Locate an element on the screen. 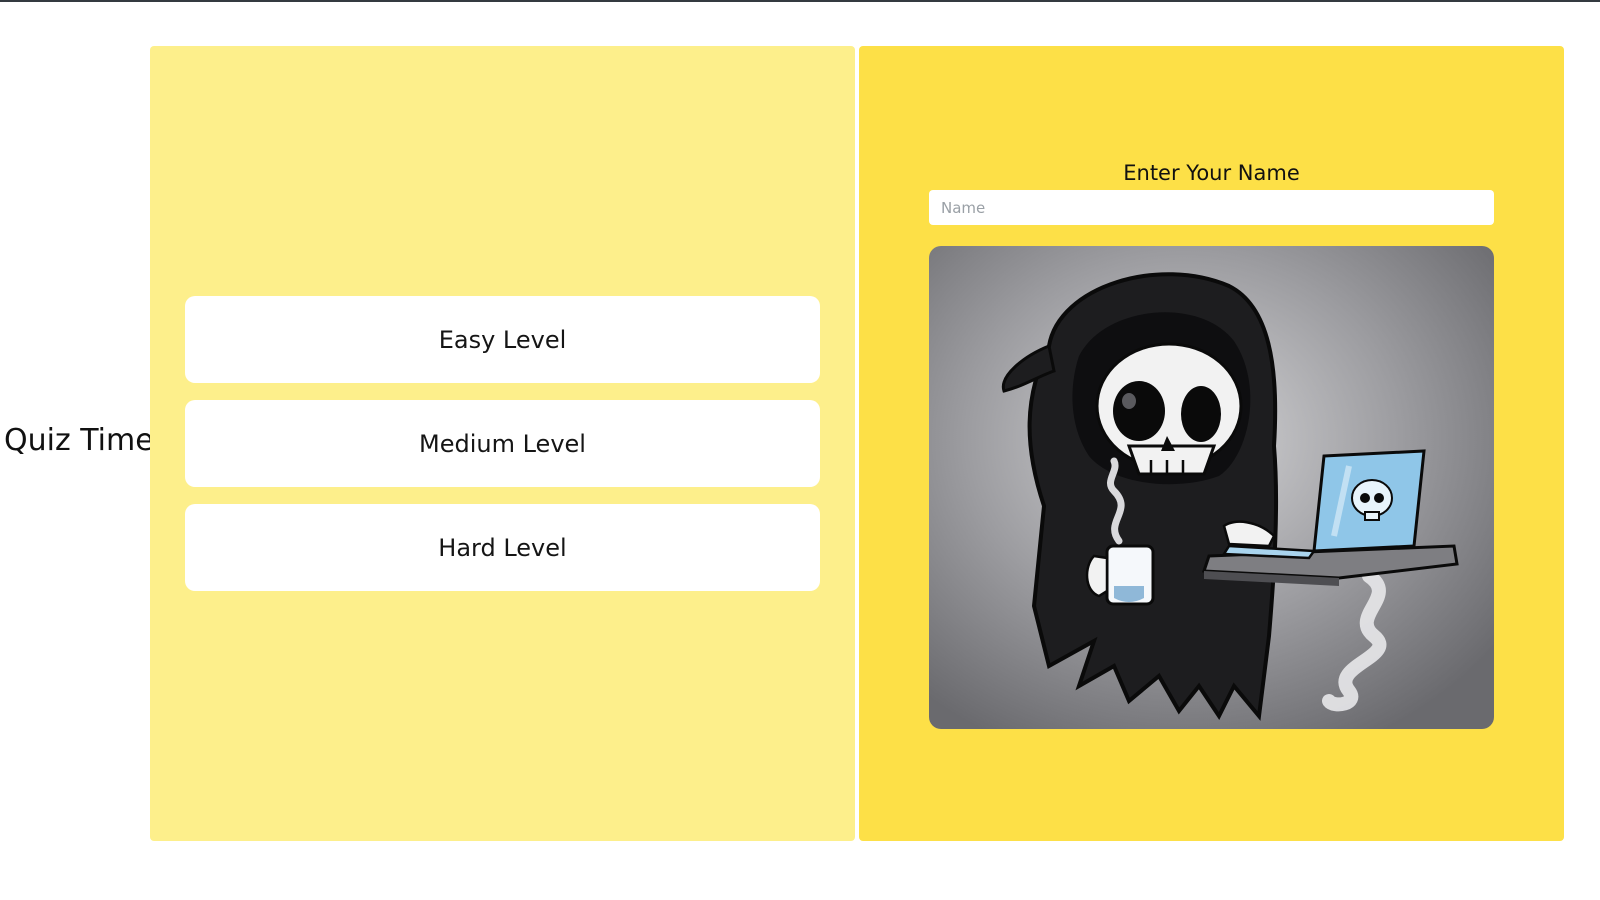 The height and width of the screenshot is (900, 1600). hard-level-label: Hard Level is located at coordinates (502, 547).